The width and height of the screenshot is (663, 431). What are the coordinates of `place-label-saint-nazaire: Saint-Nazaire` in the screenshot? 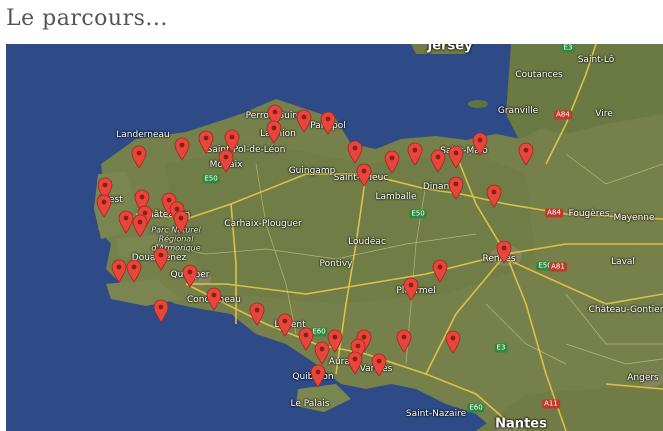 It's located at (436, 414).